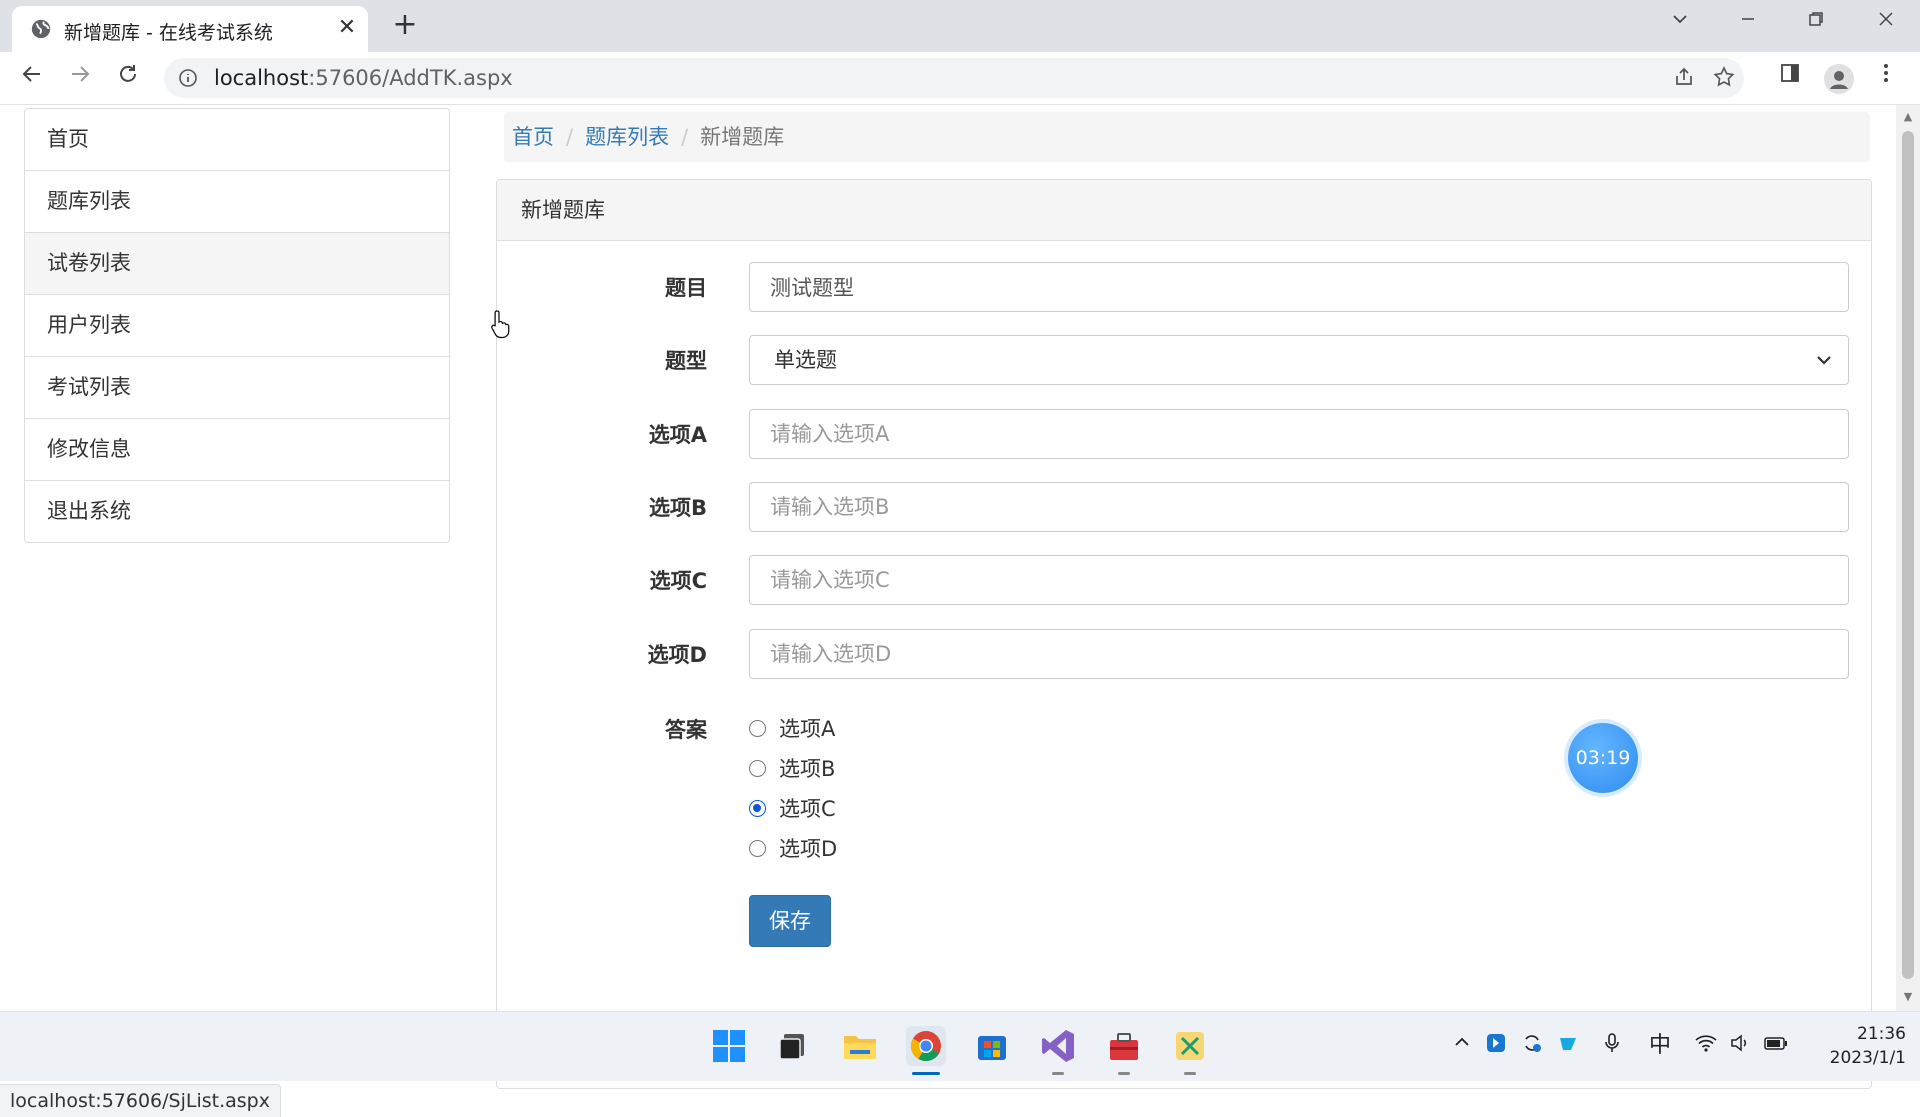  I want to click on address-bar: localhost:57606/AddTK.aspx, so click(954, 78).